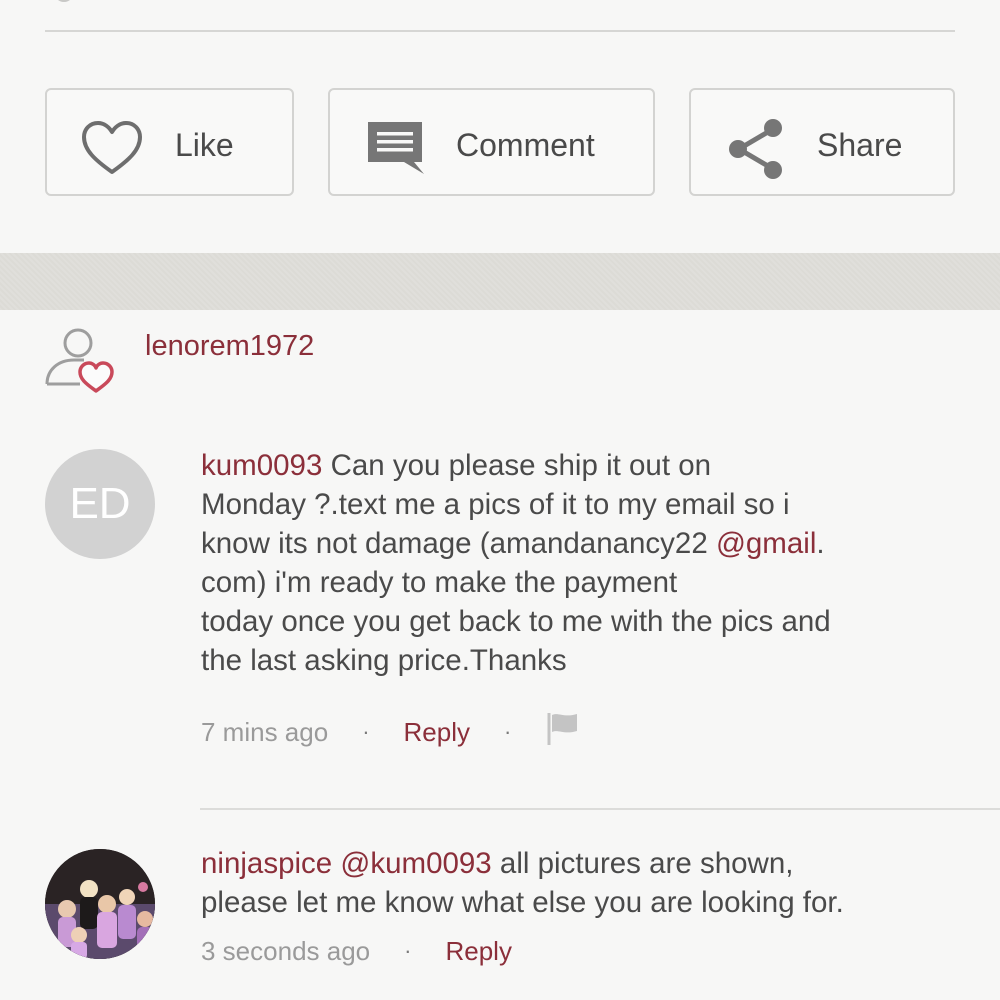 The image size is (1000, 1000). Describe the element at coordinates (112, 147) in the screenshot. I see `heart-icon` at that location.